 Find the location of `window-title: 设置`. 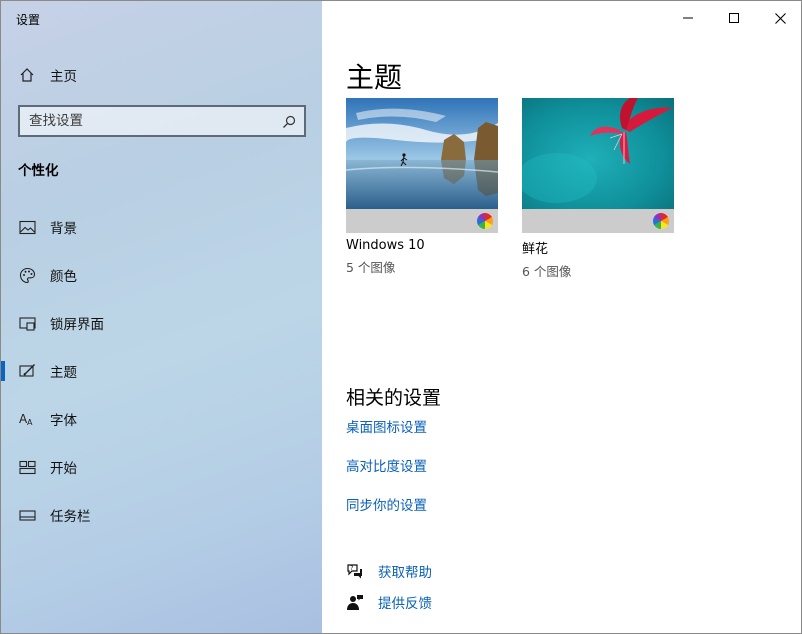

window-title: 设置 is located at coordinates (28, 20).